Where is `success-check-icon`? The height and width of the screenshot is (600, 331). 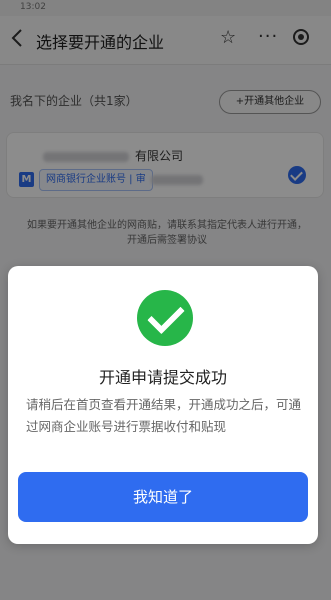
success-check-icon is located at coordinates (165, 318).